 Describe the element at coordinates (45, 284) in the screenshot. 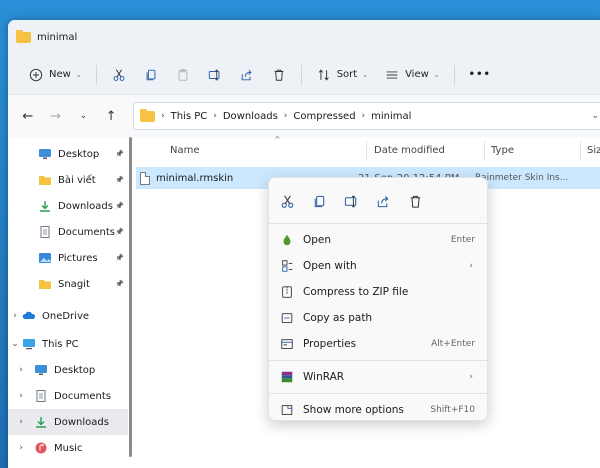

I see `folder-icon` at that location.